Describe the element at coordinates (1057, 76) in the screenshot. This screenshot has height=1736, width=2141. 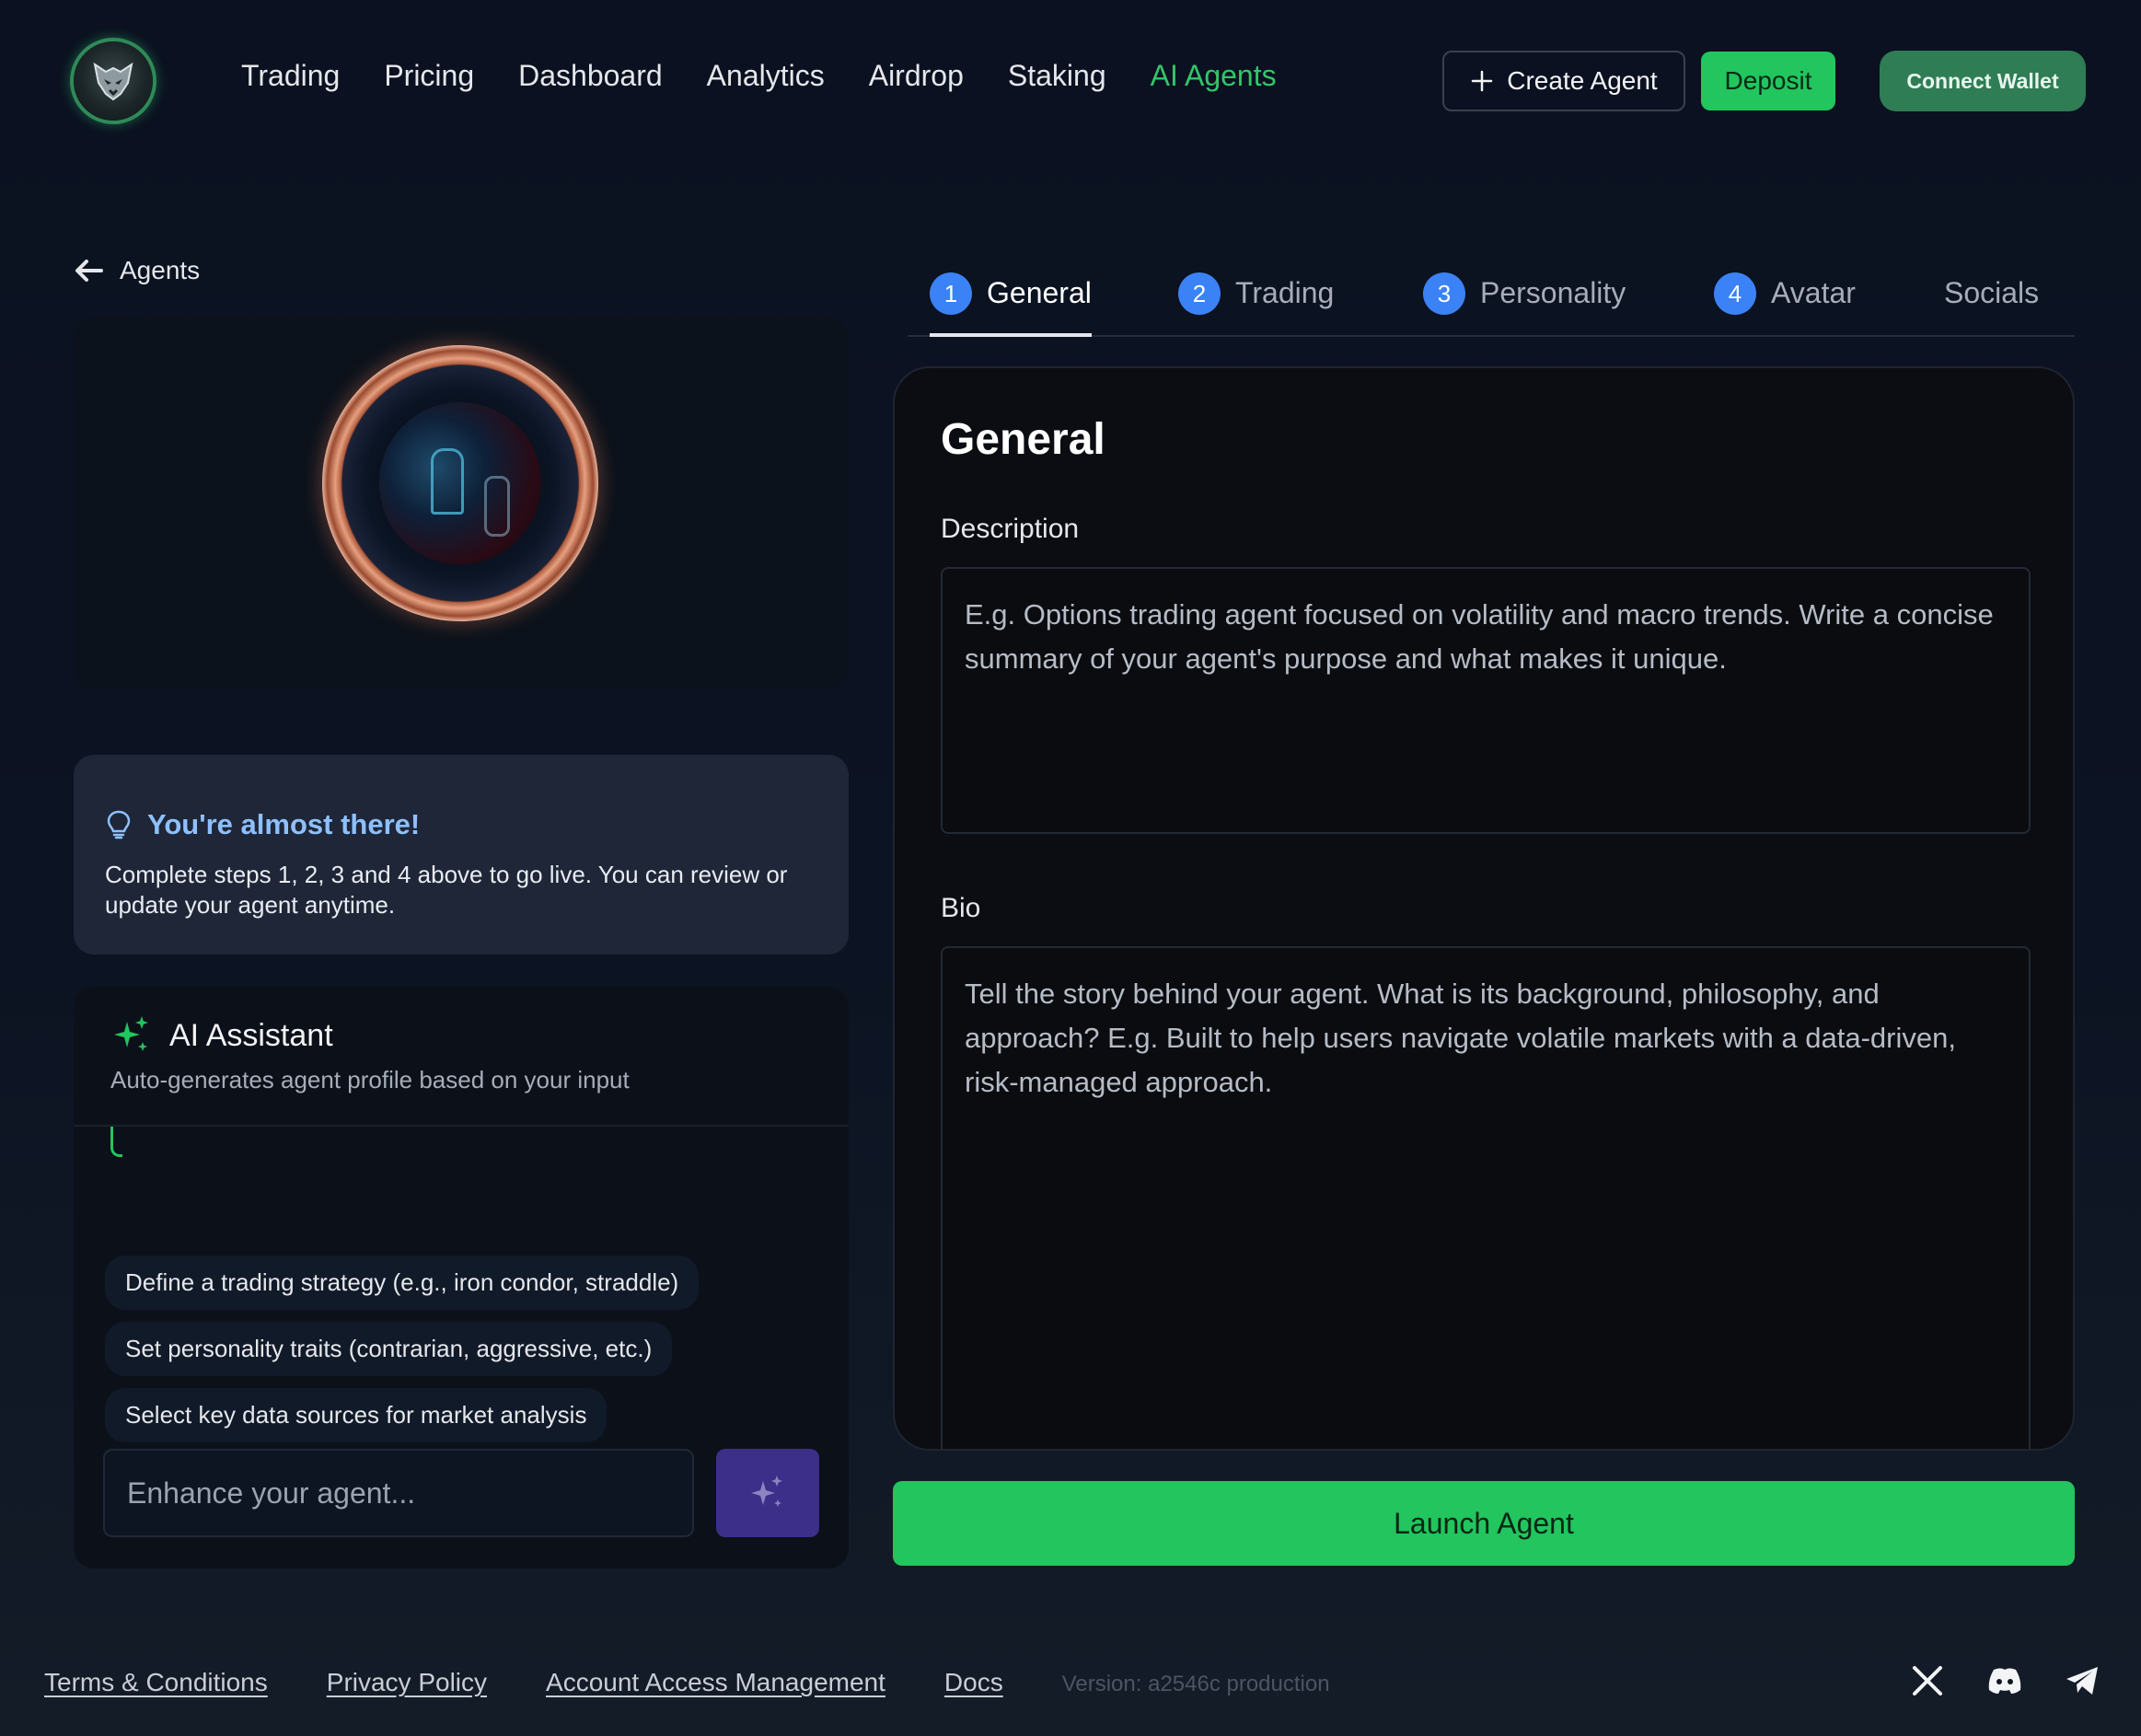
I see `nav-staking: Staking` at that location.